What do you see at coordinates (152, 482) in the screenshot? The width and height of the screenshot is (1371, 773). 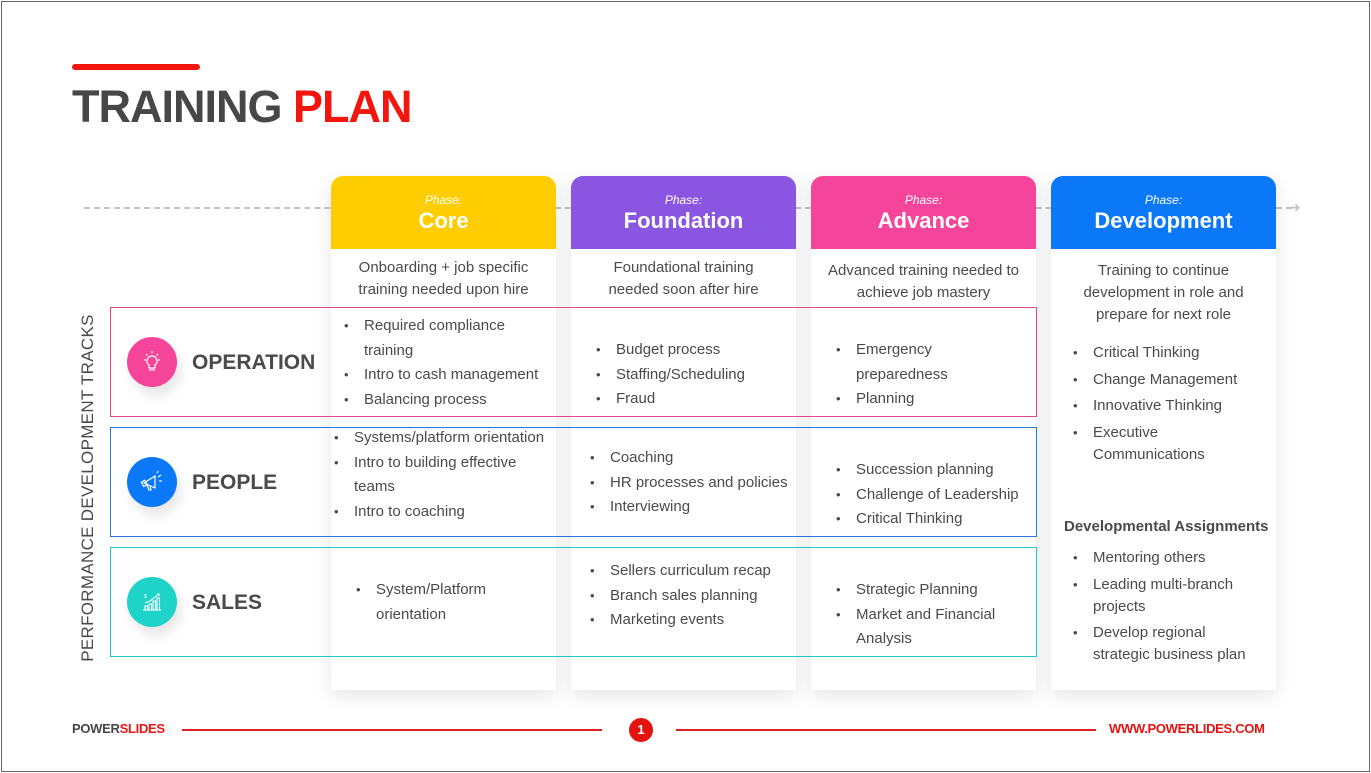 I see `megaphone-icon` at bounding box center [152, 482].